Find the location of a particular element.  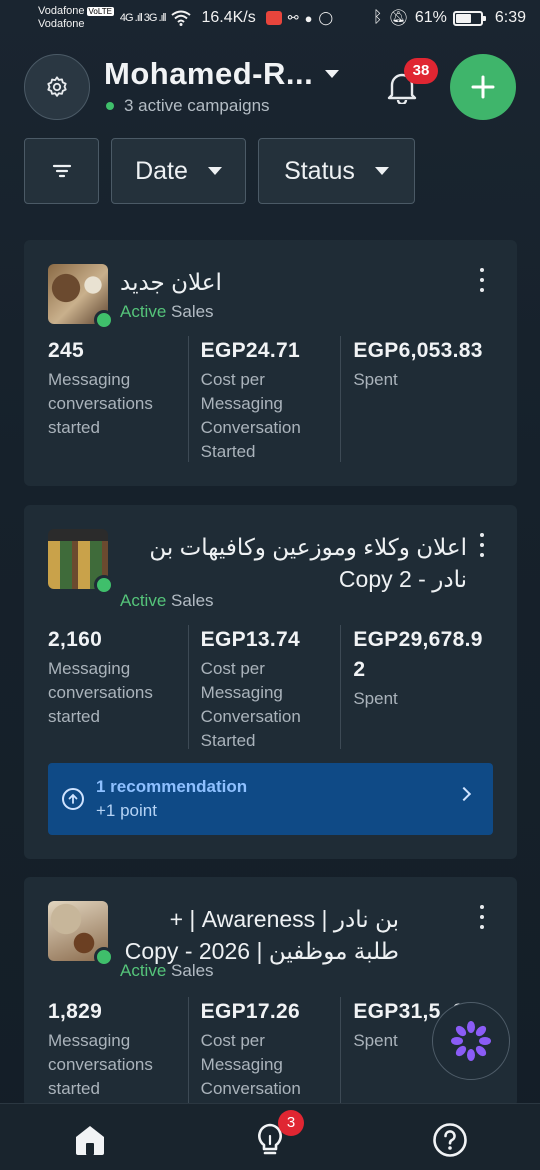

sort-filter-button is located at coordinates (61, 171).